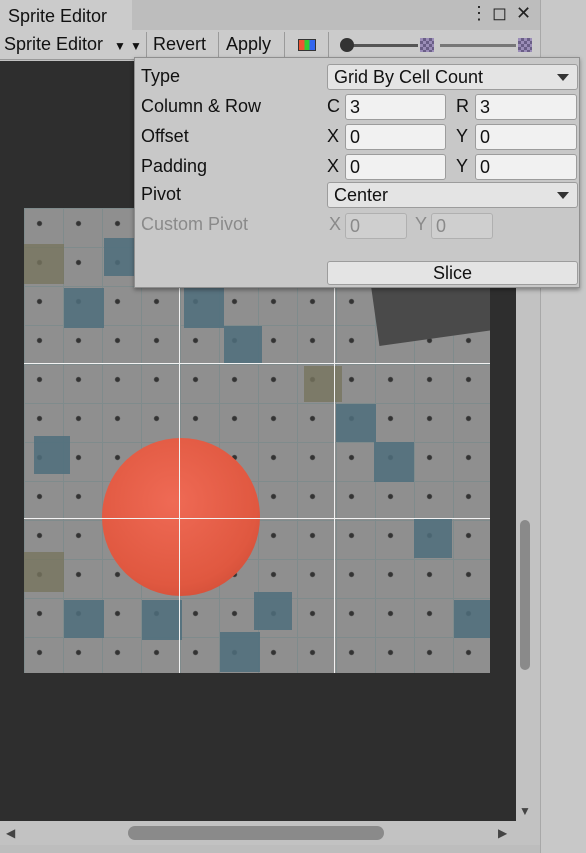  Describe the element at coordinates (462, 106) in the screenshot. I see `row-axis-label: R` at that location.